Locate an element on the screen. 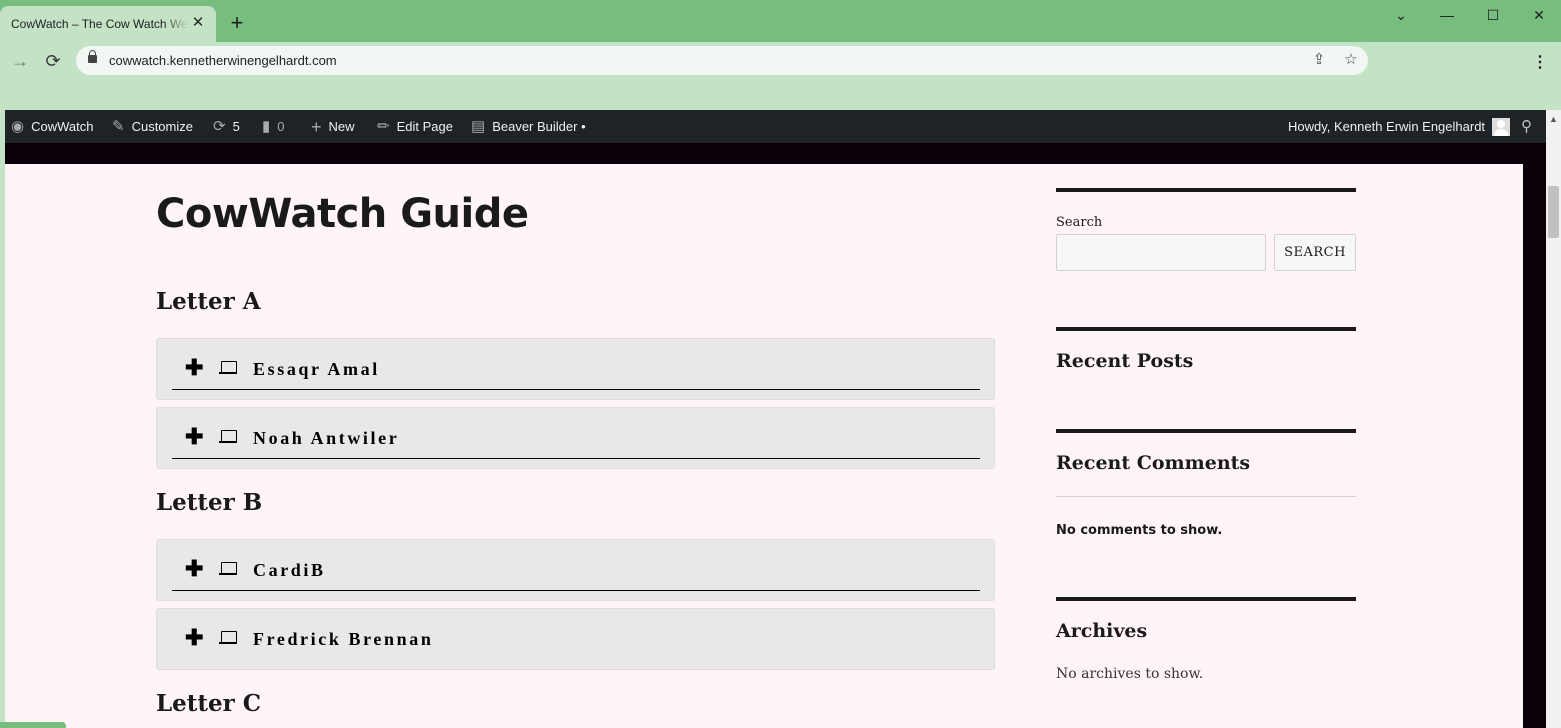 This screenshot has width=1561, height=728. plus-icon: + is located at coordinates (316, 126).